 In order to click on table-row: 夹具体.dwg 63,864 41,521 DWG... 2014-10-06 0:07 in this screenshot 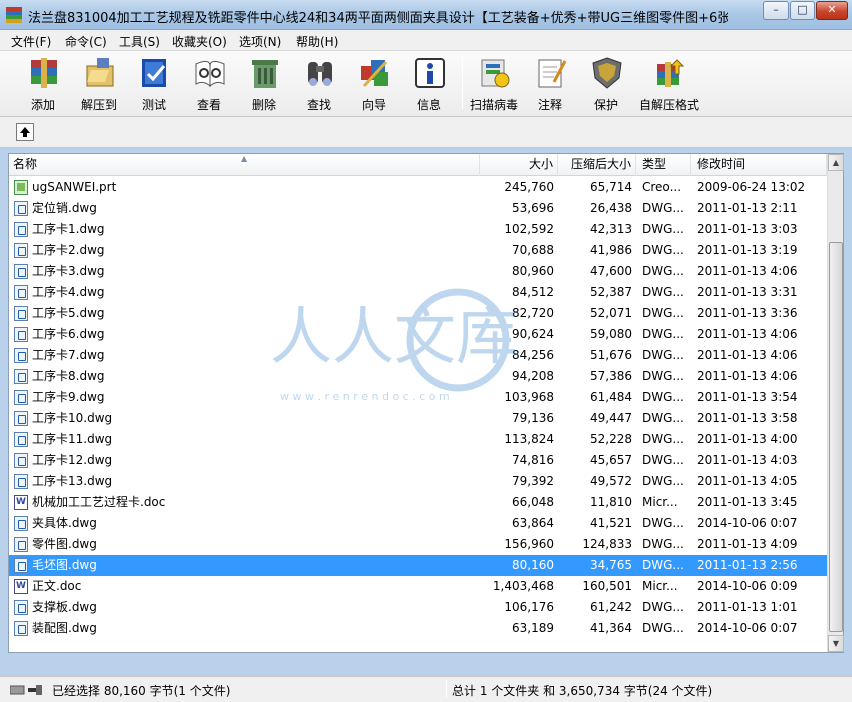, I will do `click(418, 523)`.